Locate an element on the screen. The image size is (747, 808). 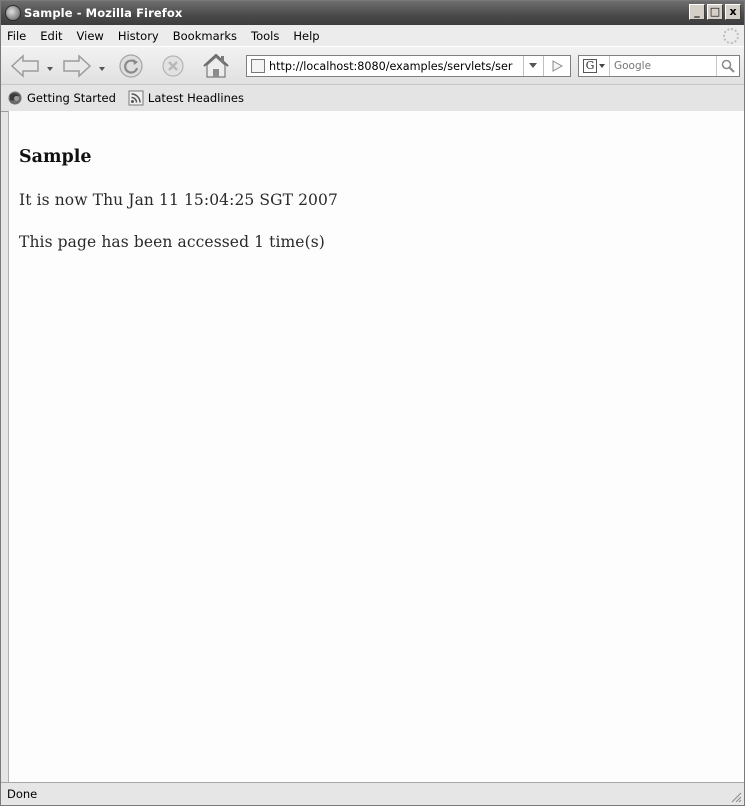
url-history-dropdown is located at coordinates (532, 66).